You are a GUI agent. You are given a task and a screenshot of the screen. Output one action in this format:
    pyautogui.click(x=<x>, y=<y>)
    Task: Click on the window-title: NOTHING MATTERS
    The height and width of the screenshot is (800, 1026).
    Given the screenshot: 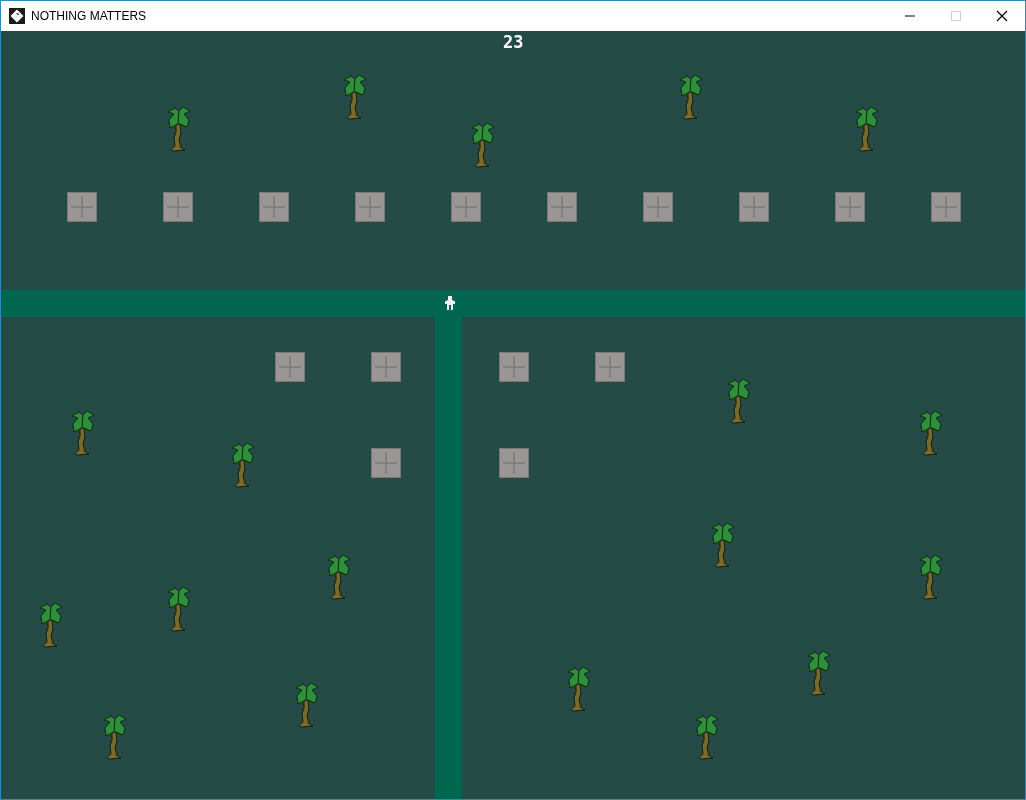 What is the action you would take?
    pyautogui.click(x=89, y=16)
    